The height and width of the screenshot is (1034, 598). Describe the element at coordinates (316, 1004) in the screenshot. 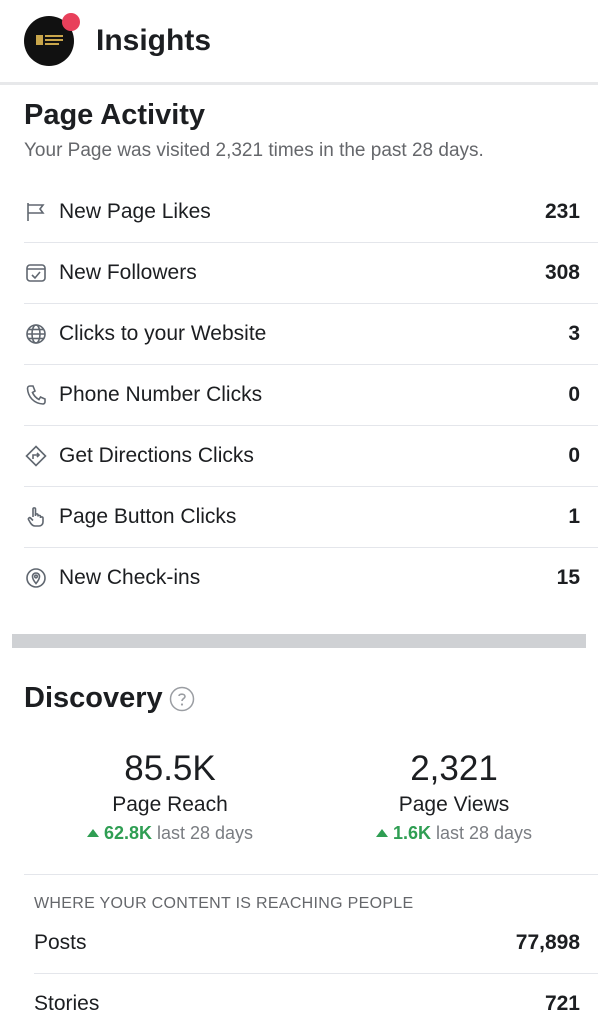

I see `reach-row-stories: Stories 721` at that location.